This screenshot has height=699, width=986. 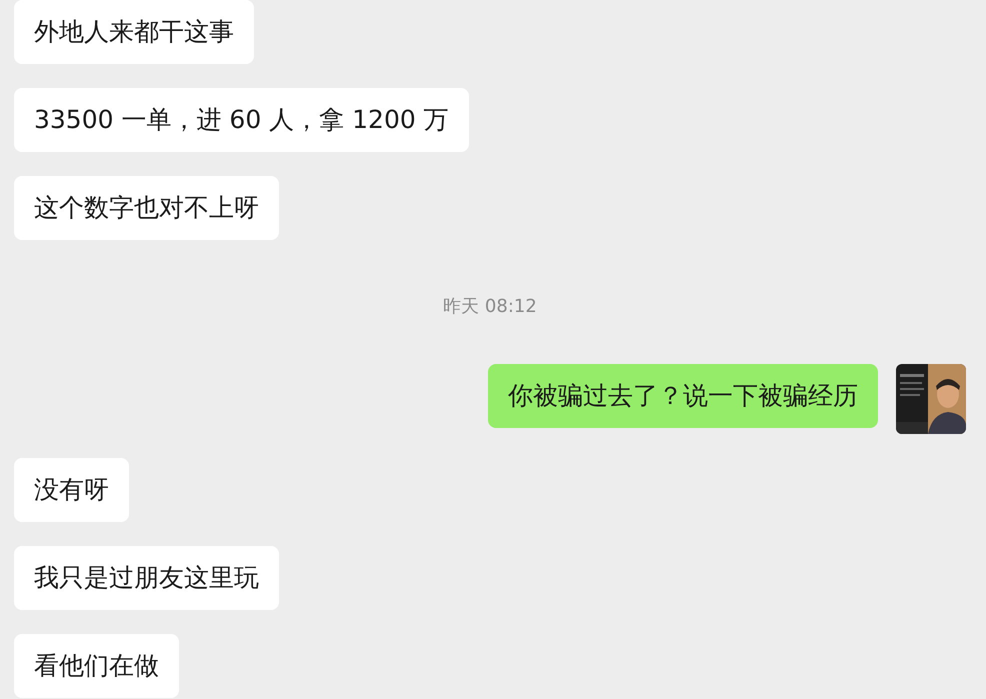 I want to click on message-bubble: 没有呀, so click(x=71, y=490).